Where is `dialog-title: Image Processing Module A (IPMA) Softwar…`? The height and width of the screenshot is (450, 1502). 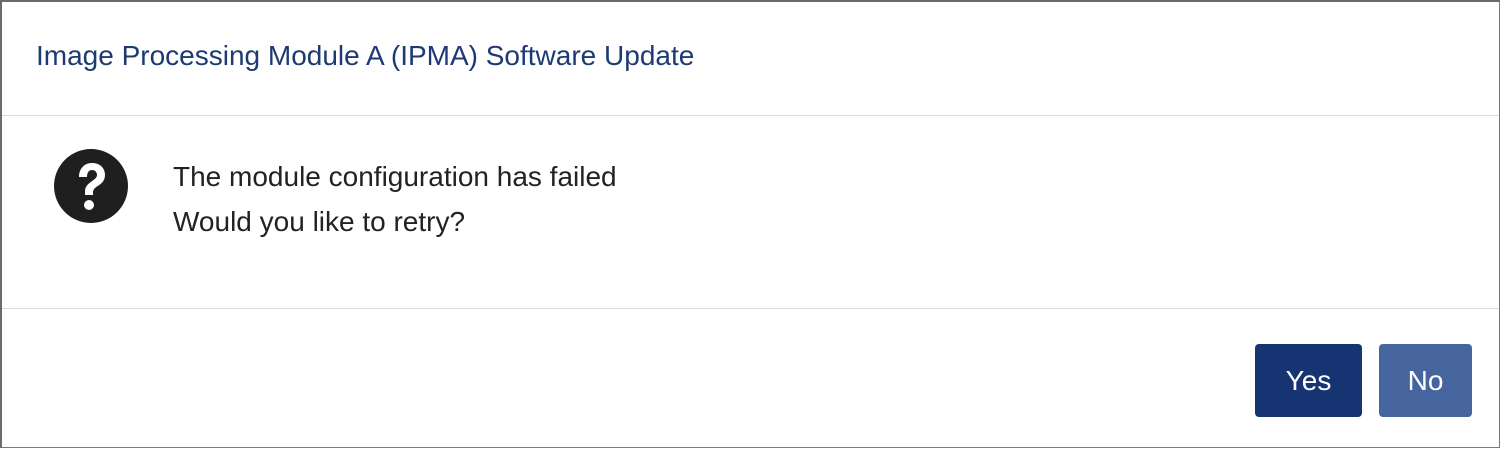
dialog-title: Image Processing Module A (IPMA) Softwar… is located at coordinates (365, 55).